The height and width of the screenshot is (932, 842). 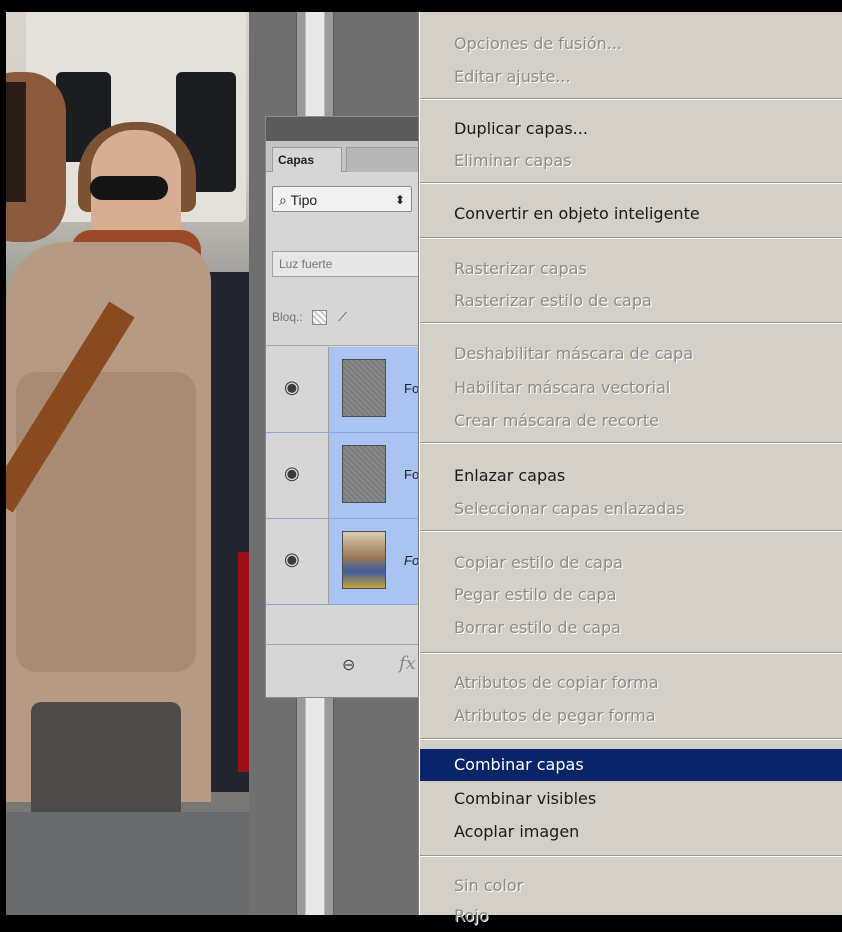 I want to click on tab-layers: Capas, so click(x=307, y=159).